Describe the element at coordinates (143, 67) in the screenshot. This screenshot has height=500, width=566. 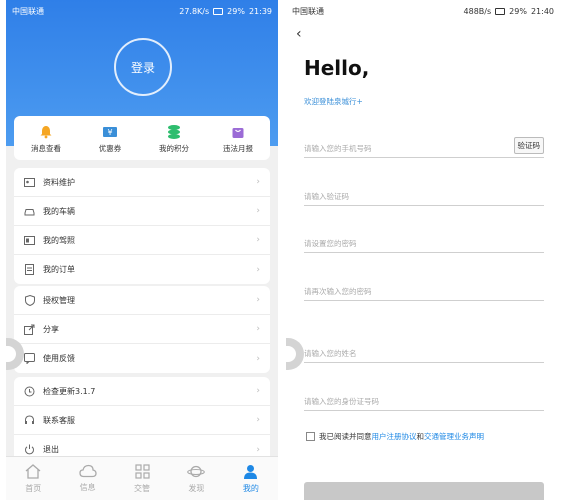
I see `login-button: 登录` at that location.